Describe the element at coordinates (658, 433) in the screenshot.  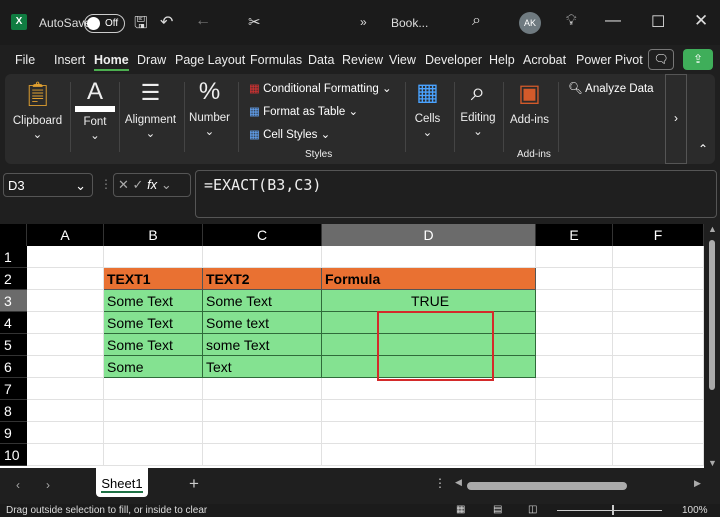
I see `cell-F9` at that location.